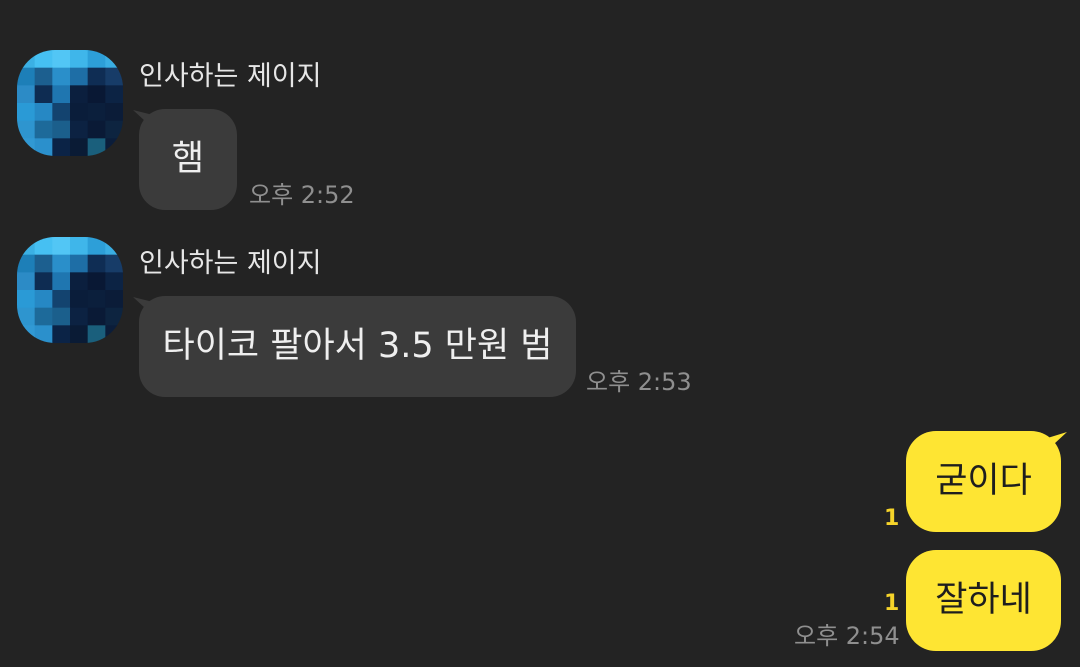 This screenshot has width=1080, height=667. Describe the element at coordinates (983, 481) in the screenshot. I see `message-bubble-outgoing: 굳이다` at that location.